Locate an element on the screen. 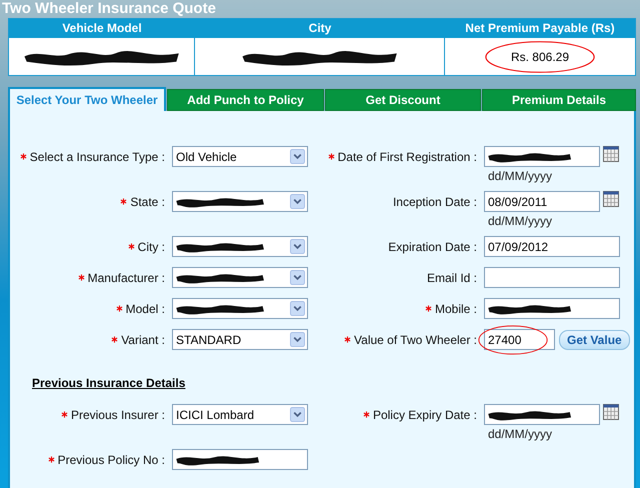 The width and height of the screenshot is (640, 488). field-label: Policy Expiry Date : is located at coordinates (424, 415).